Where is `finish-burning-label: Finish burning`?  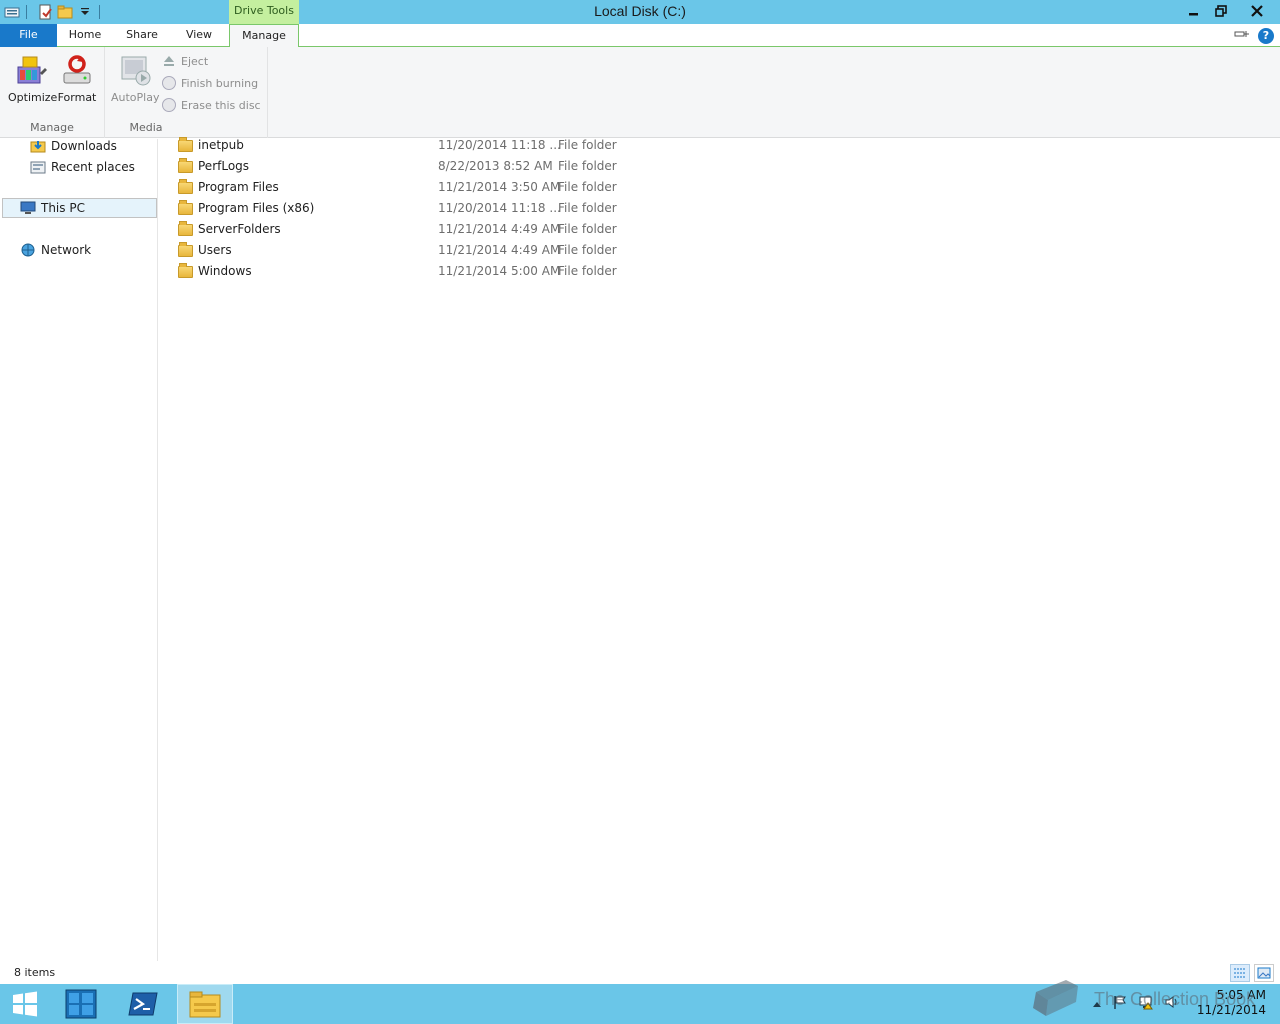
finish-burning-label: Finish burning is located at coordinates (220, 83).